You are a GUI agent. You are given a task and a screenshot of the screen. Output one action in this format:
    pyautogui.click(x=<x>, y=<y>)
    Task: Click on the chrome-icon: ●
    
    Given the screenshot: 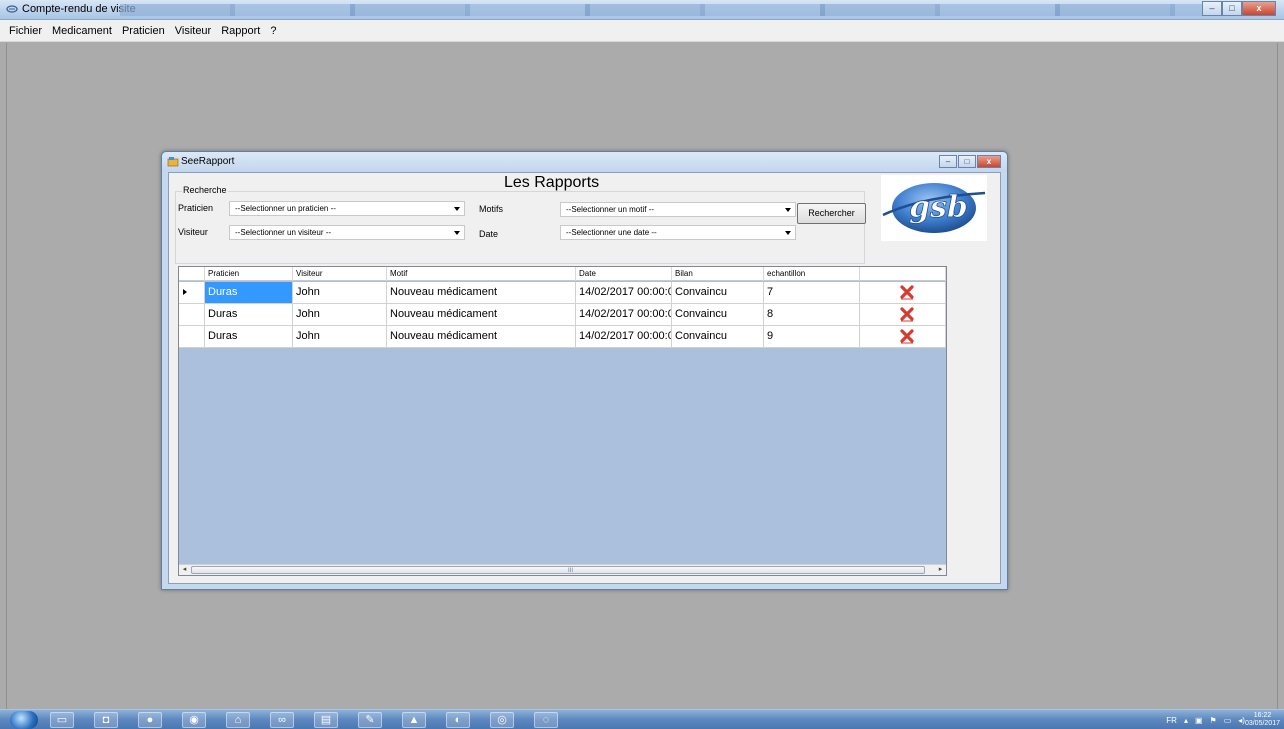 What is the action you would take?
    pyautogui.click(x=150, y=720)
    